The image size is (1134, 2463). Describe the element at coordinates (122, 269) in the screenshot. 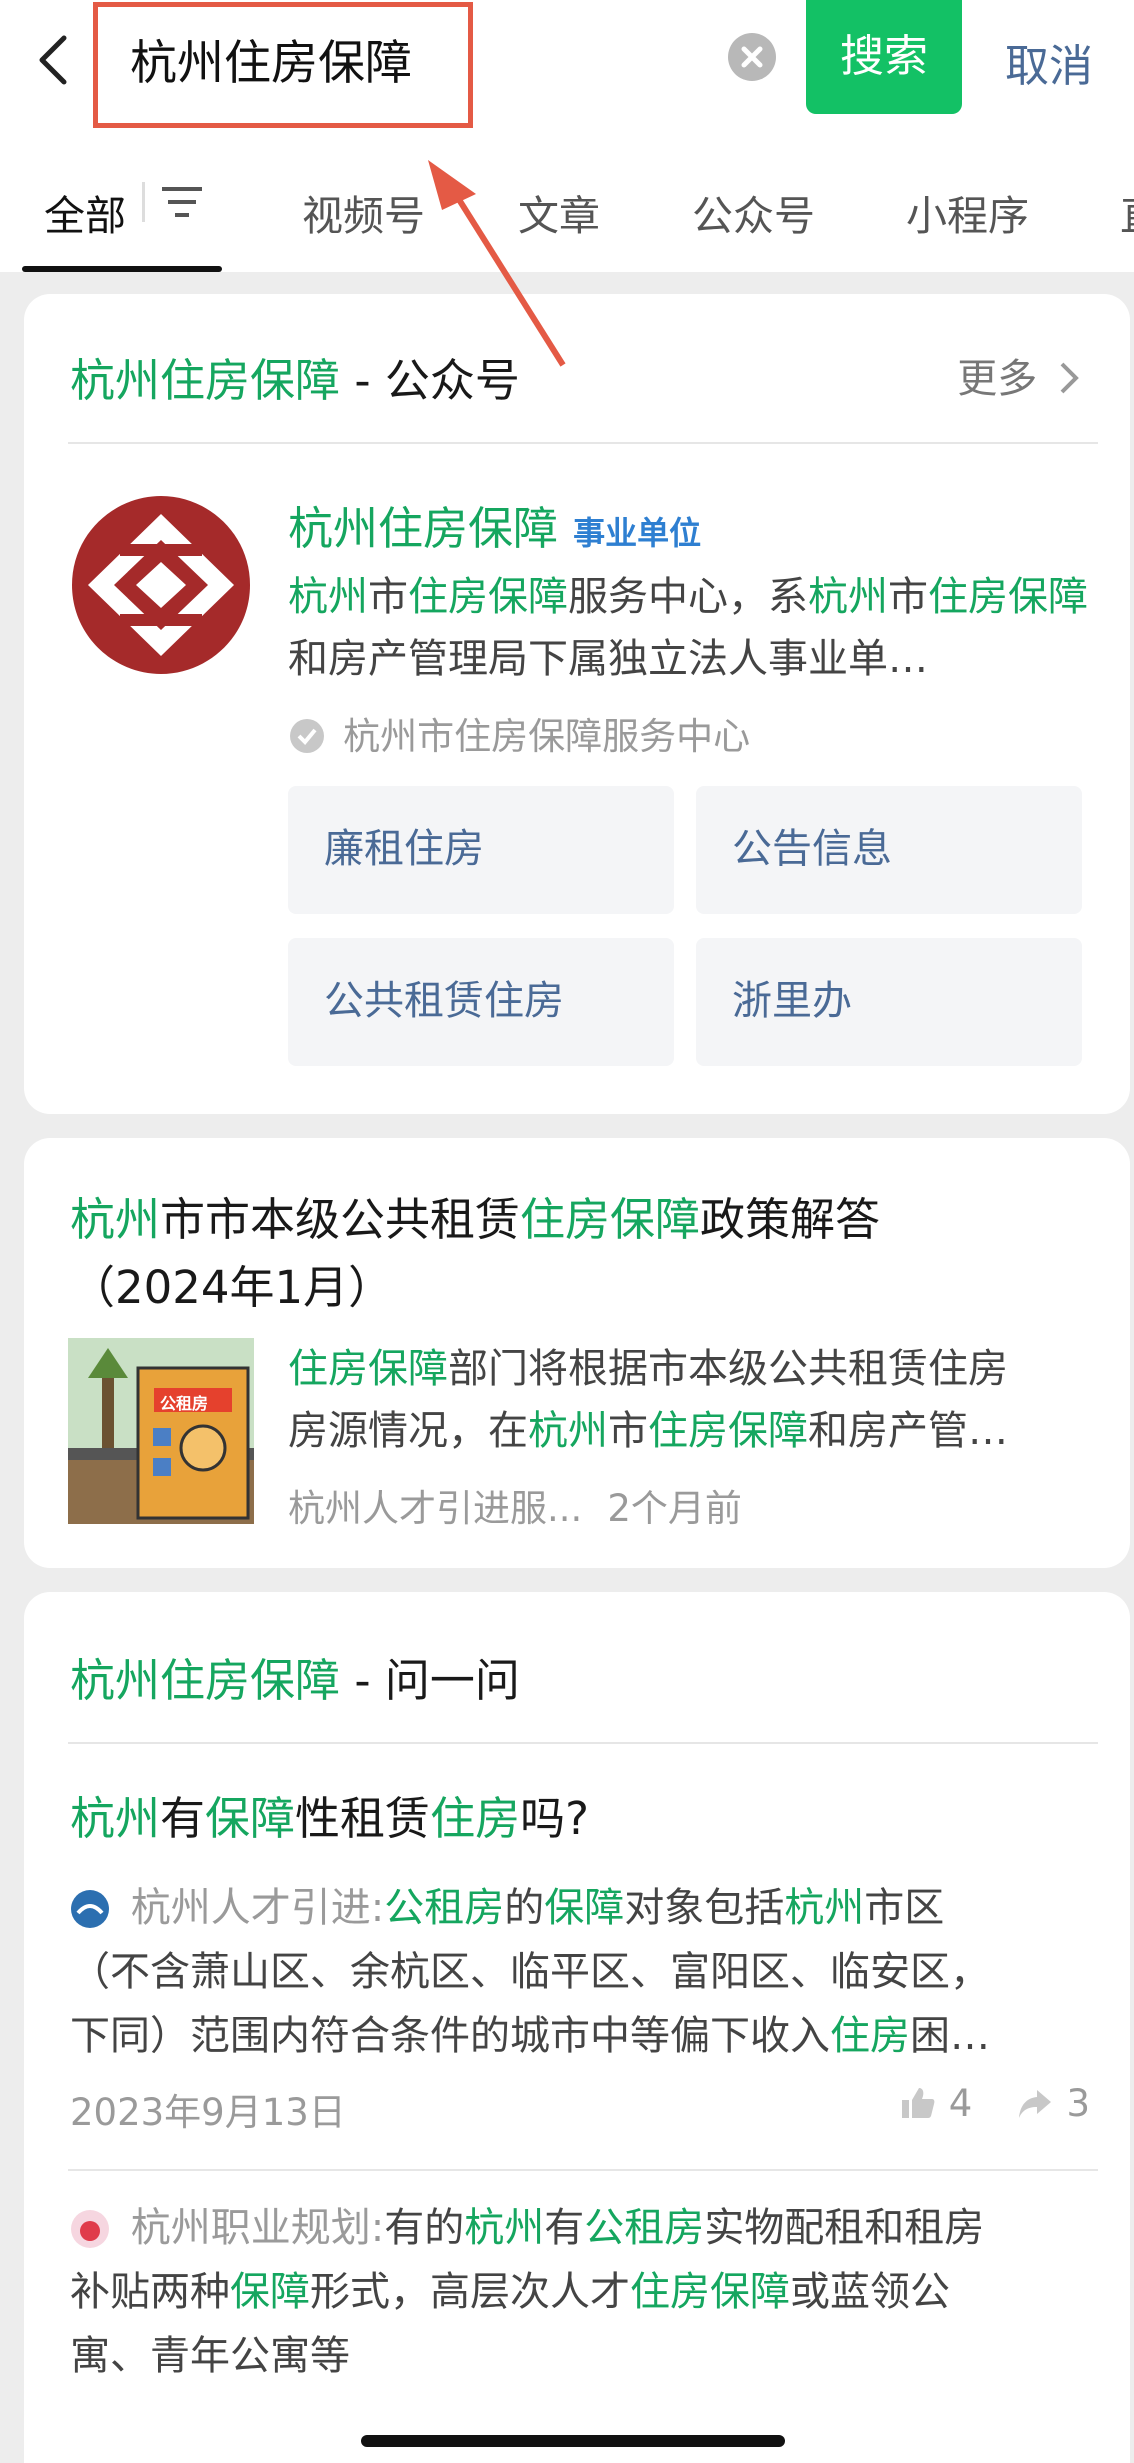

I see `active-tab-indicator` at that location.